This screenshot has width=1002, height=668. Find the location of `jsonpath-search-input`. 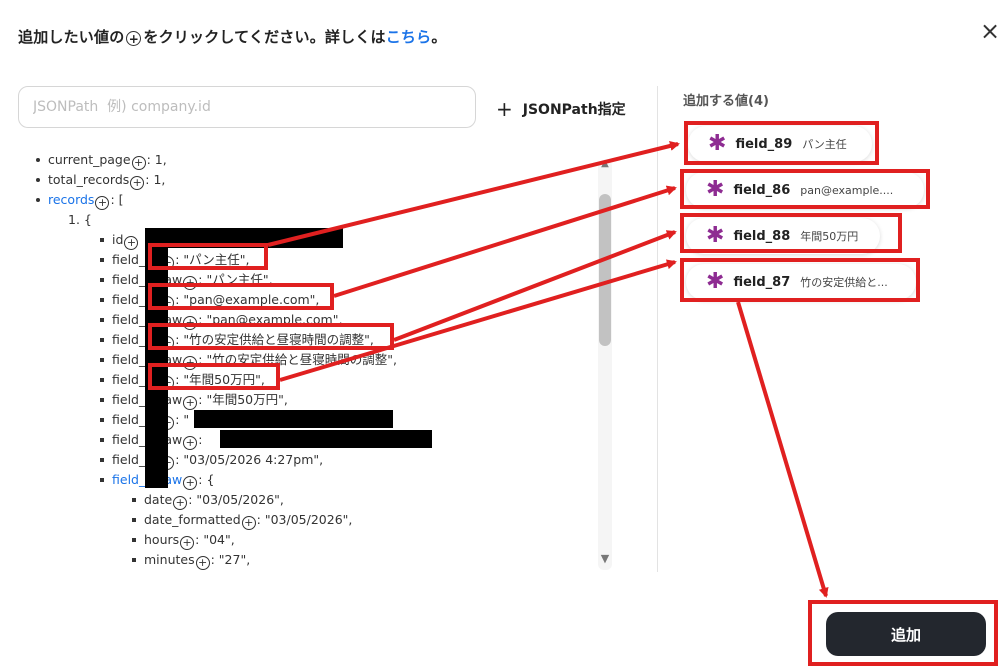

jsonpath-search-input is located at coordinates (247, 107).